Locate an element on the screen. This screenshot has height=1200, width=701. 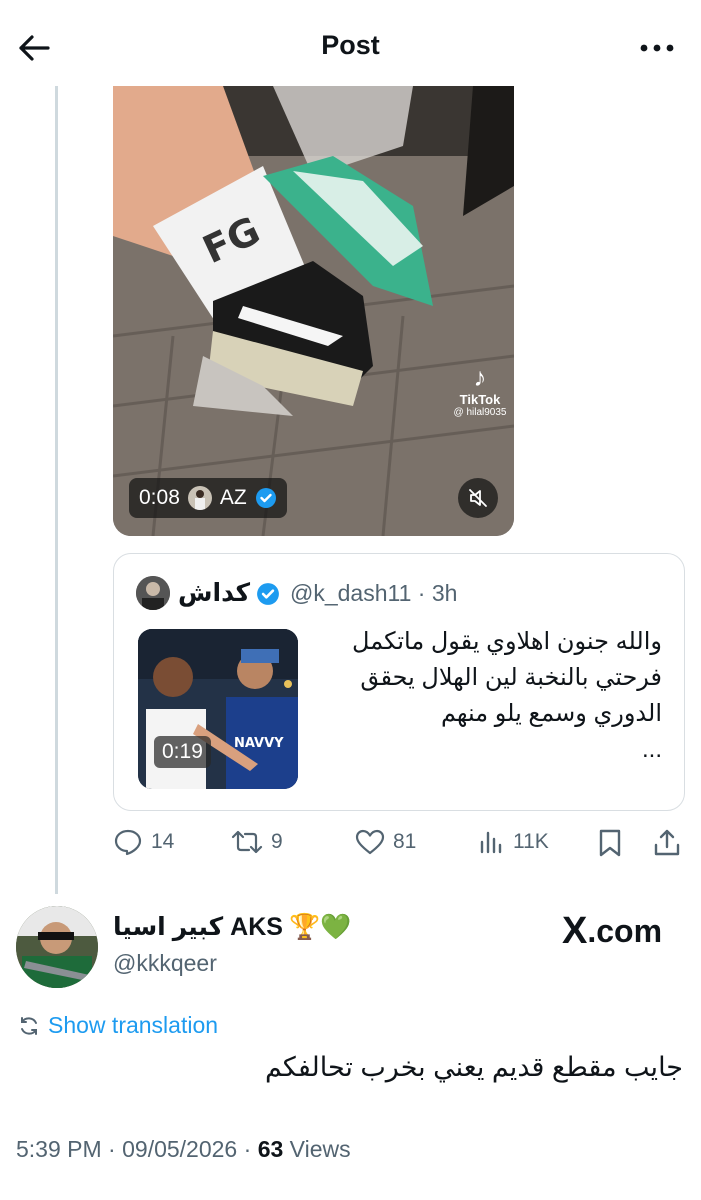
quote-text-line: الدوري وسمع يلو منهم is located at coordinates (551, 713).